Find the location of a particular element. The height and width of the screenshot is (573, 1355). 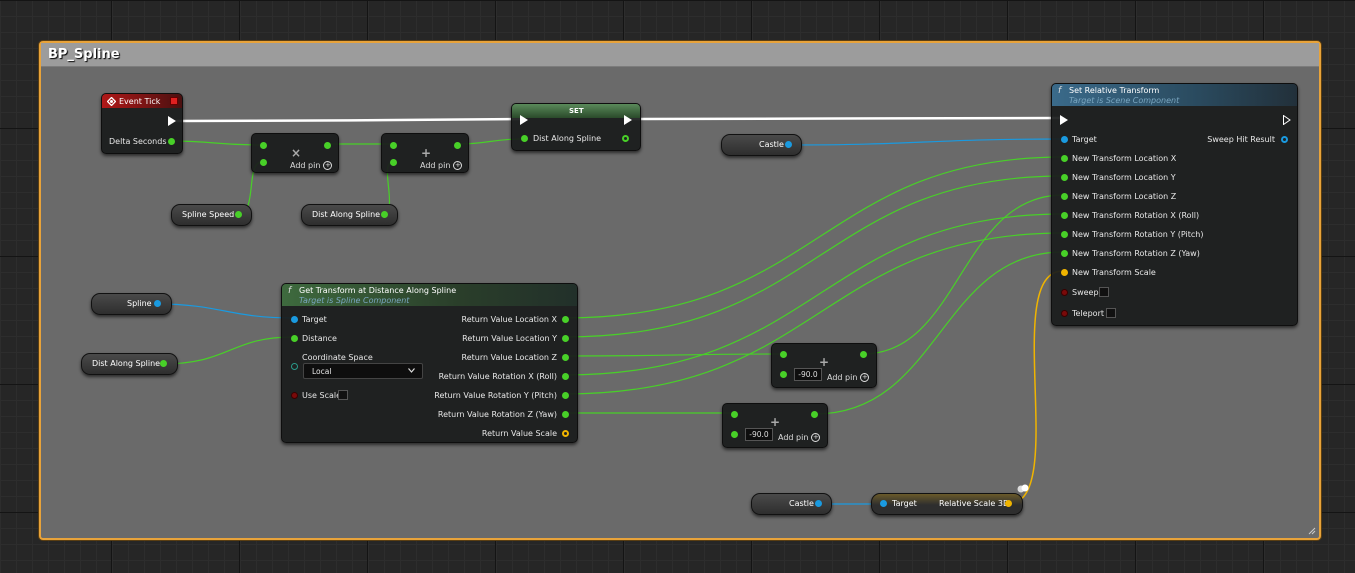

set-node: SET Dist Along Spline is located at coordinates (576, 127).